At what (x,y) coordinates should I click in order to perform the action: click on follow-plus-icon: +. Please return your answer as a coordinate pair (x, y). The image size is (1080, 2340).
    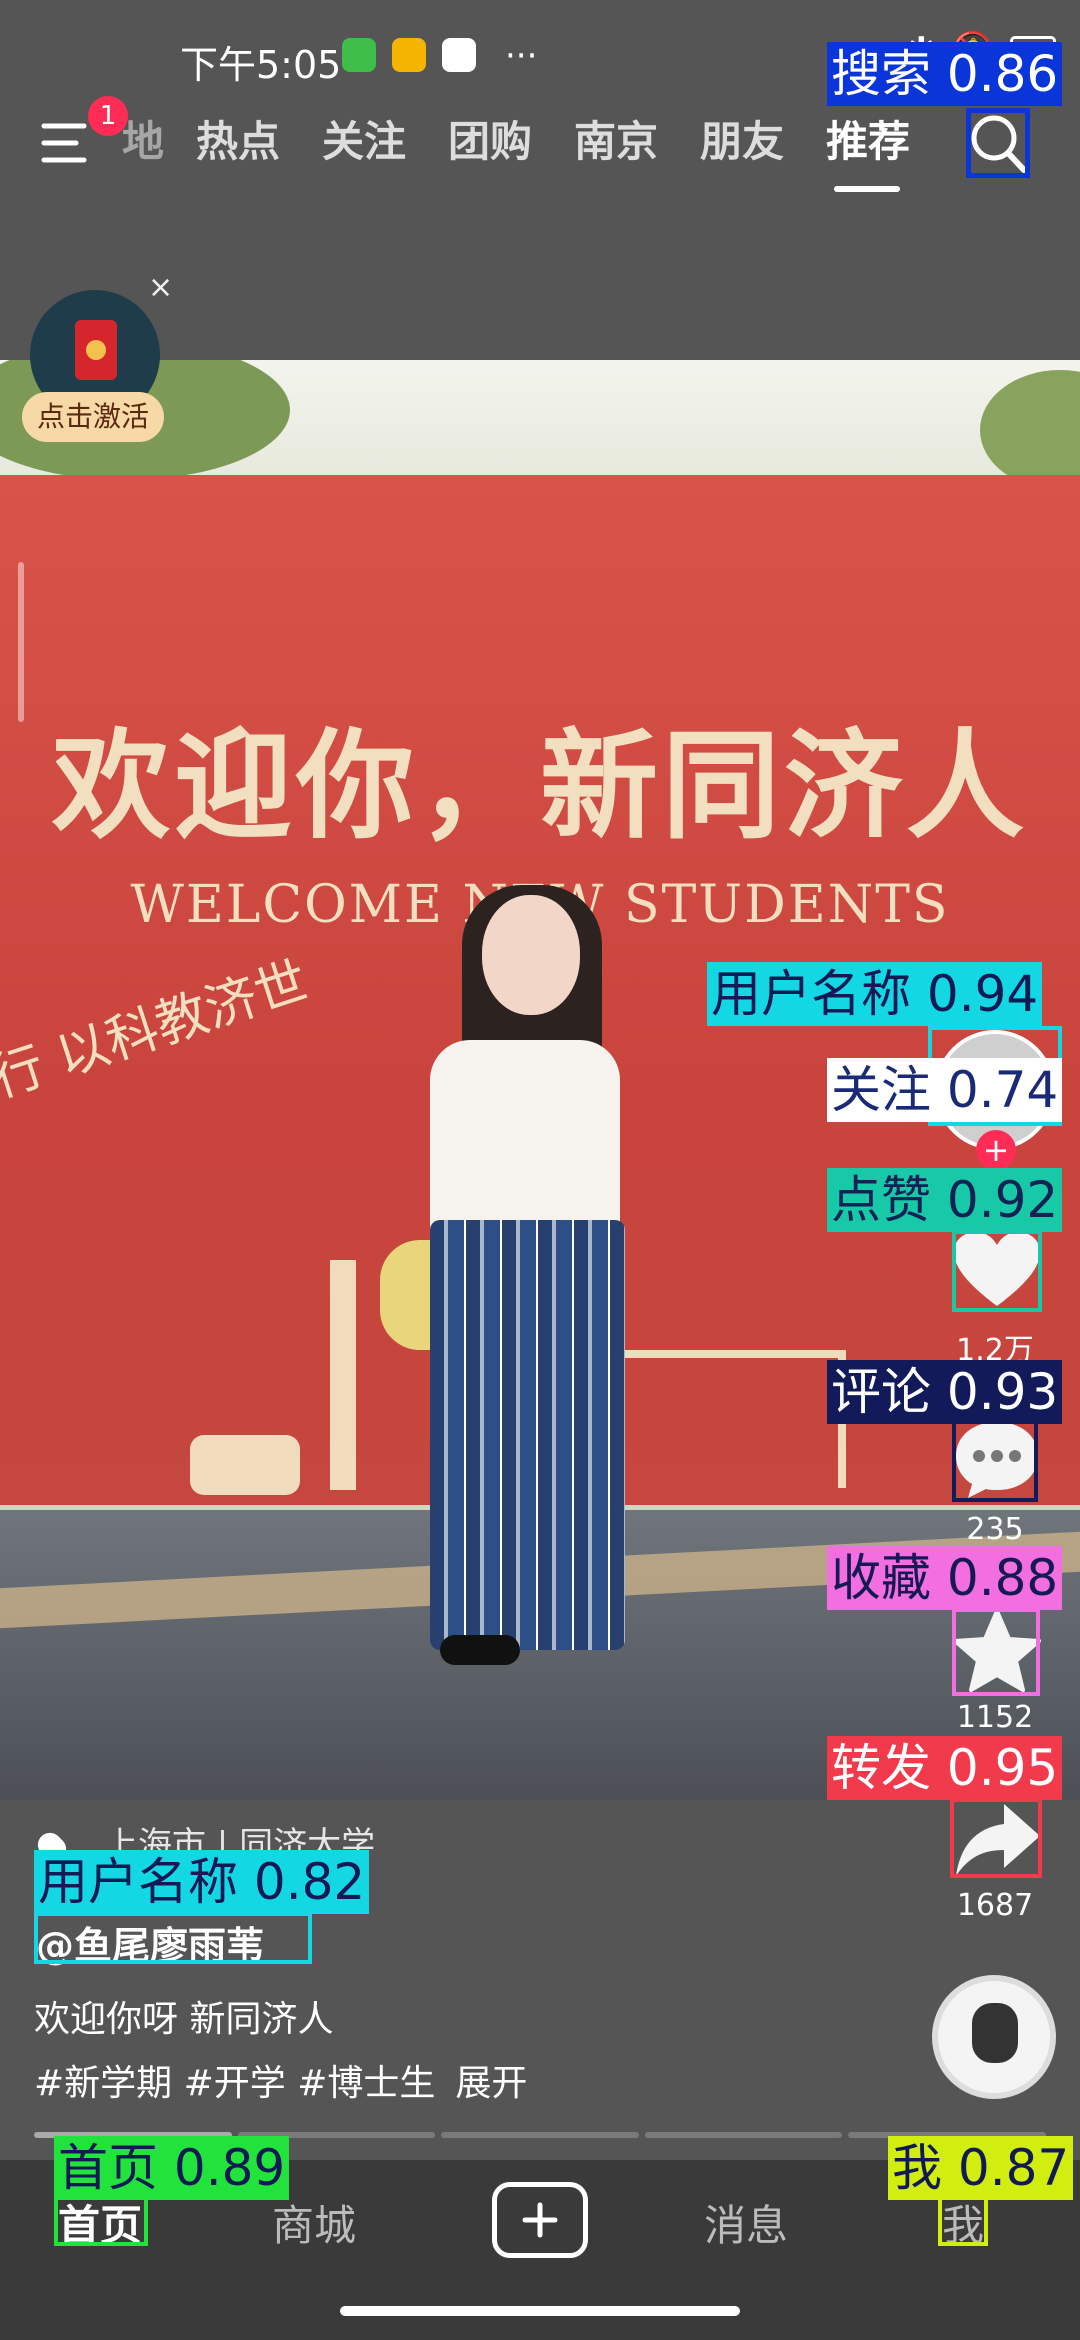
    Looking at the image, I should click on (996, 1150).